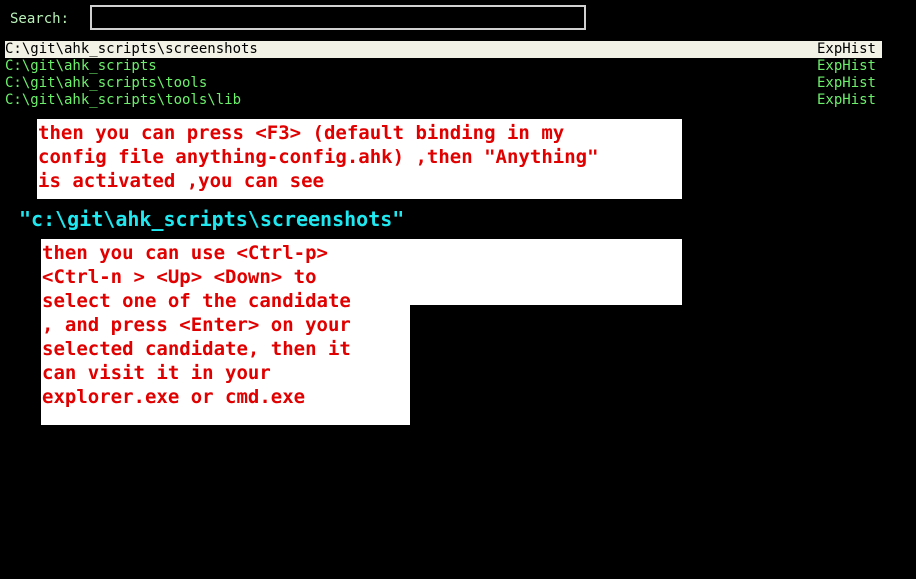 This screenshot has height=579, width=916. I want to click on candidate-row: C:\git\ahk_scripts ExpHist, so click(443, 66).